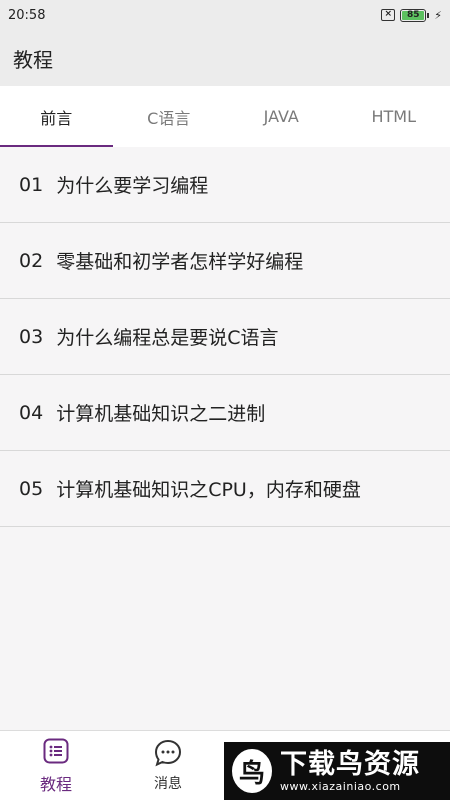 This screenshot has width=450, height=800. Describe the element at coordinates (31, 488) in the screenshot. I see `item-number: 05` at that location.